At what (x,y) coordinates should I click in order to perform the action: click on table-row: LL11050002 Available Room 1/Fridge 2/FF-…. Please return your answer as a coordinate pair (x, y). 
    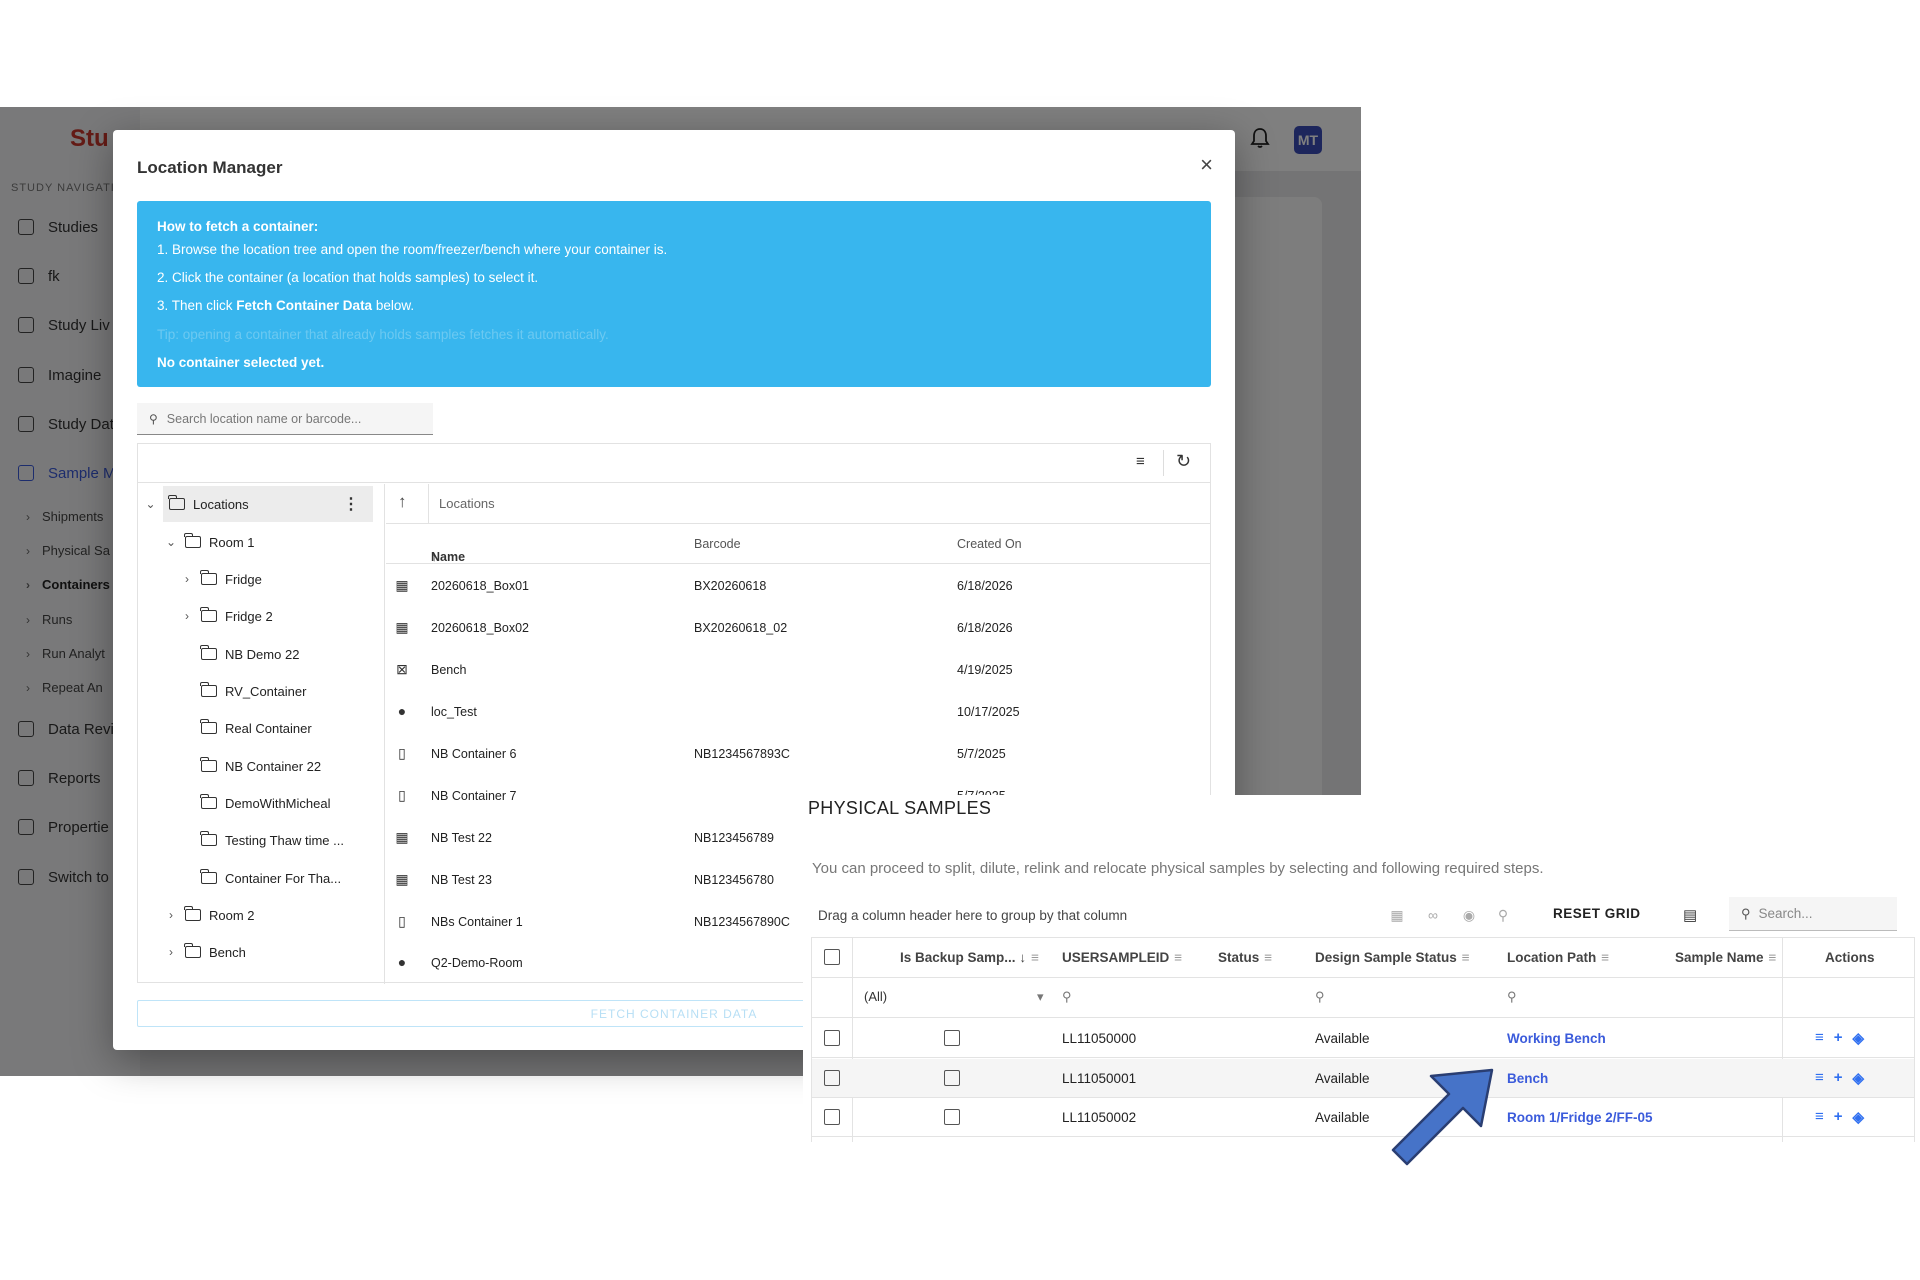
    Looking at the image, I should click on (1363, 1117).